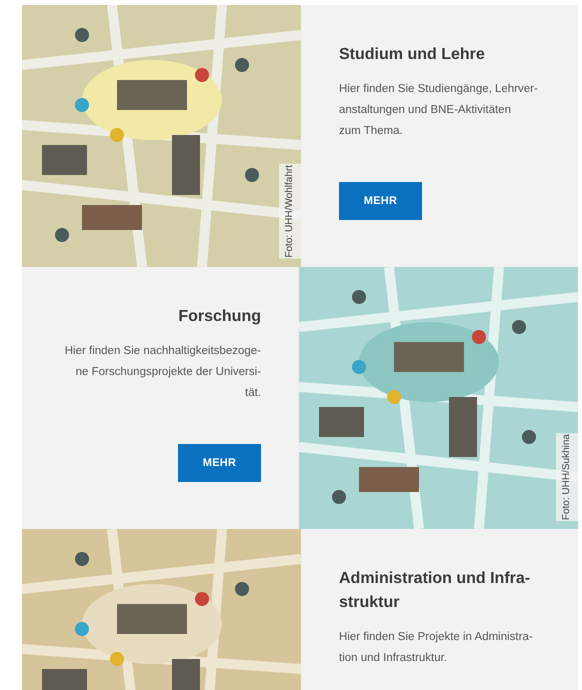  I want to click on section-title: Studium und Lehre, so click(412, 55).